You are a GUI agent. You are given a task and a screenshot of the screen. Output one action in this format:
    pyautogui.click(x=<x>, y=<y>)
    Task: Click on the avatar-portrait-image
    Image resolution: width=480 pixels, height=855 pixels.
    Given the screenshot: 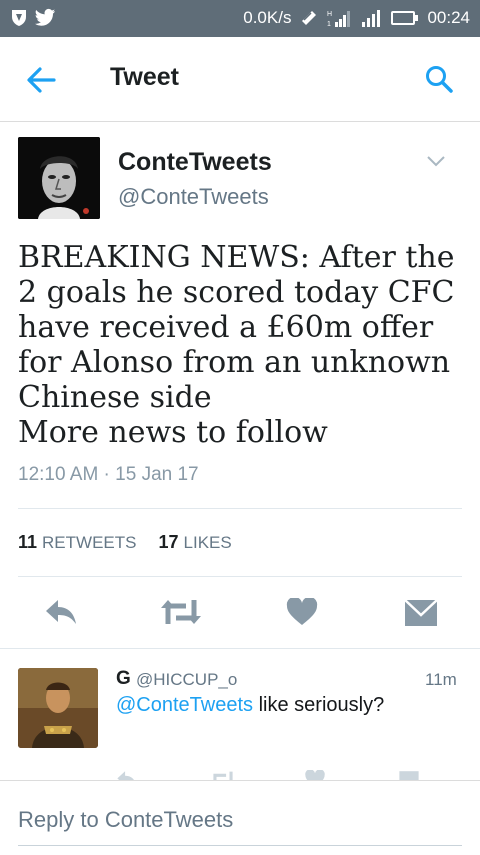 What is the action you would take?
    pyautogui.click(x=59, y=178)
    